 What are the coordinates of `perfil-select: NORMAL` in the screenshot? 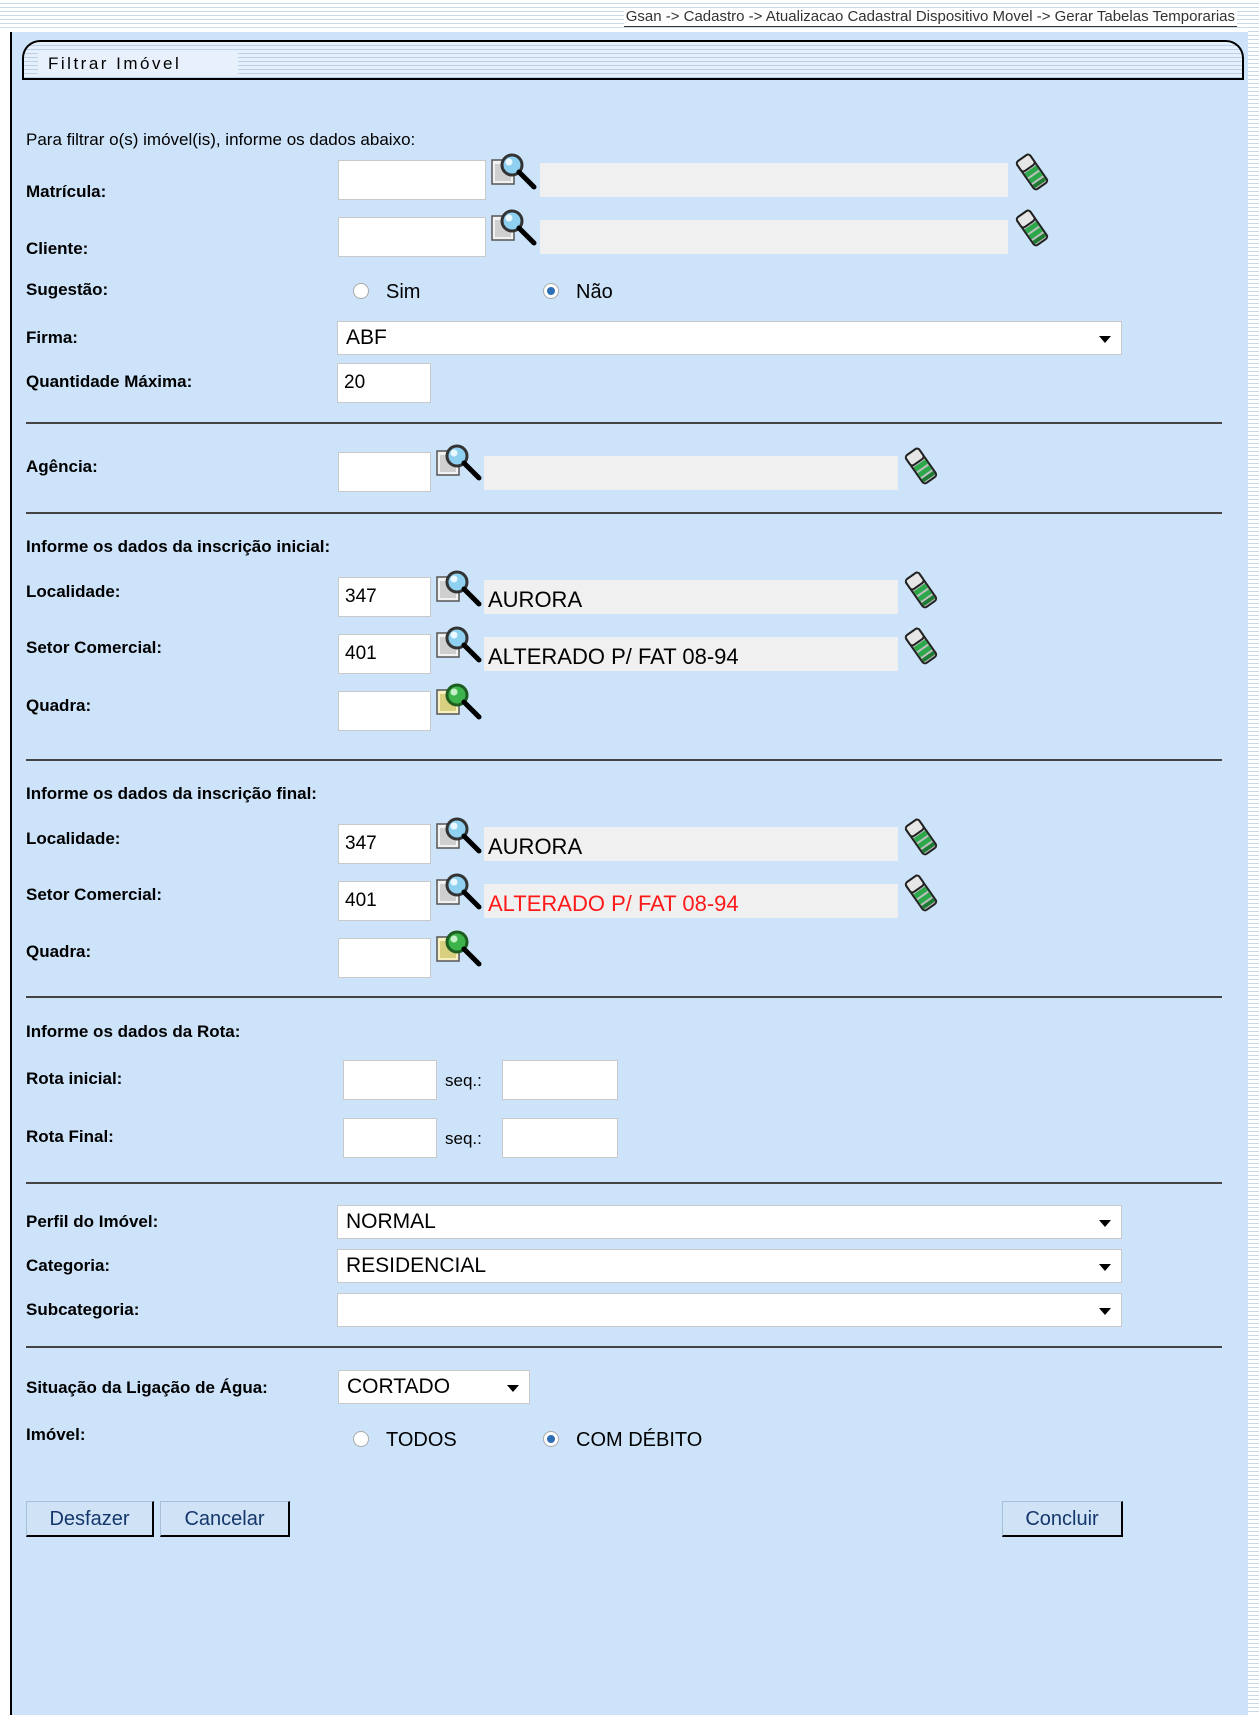 It's located at (729, 1222).